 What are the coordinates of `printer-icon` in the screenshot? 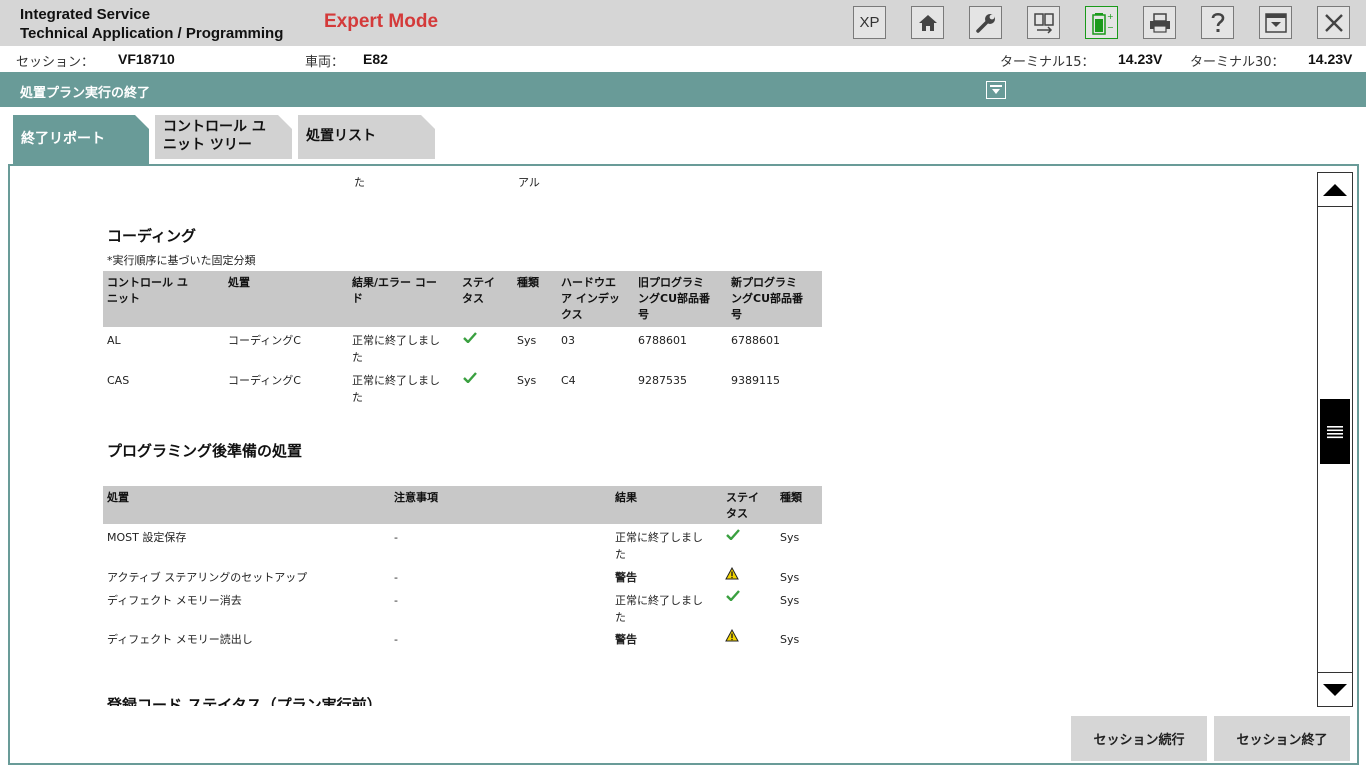 It's located at (1159, 22).